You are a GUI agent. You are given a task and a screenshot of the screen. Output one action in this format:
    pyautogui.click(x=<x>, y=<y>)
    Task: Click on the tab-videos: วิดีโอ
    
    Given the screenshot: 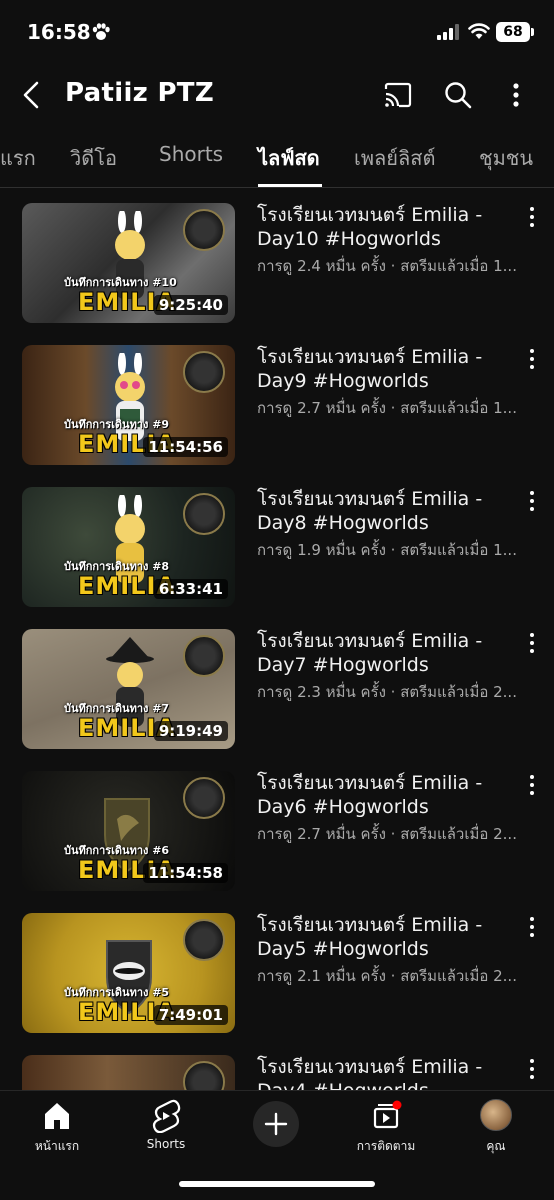 What is the action you would take?
    pyautogui.click(x=93, y=158)
    